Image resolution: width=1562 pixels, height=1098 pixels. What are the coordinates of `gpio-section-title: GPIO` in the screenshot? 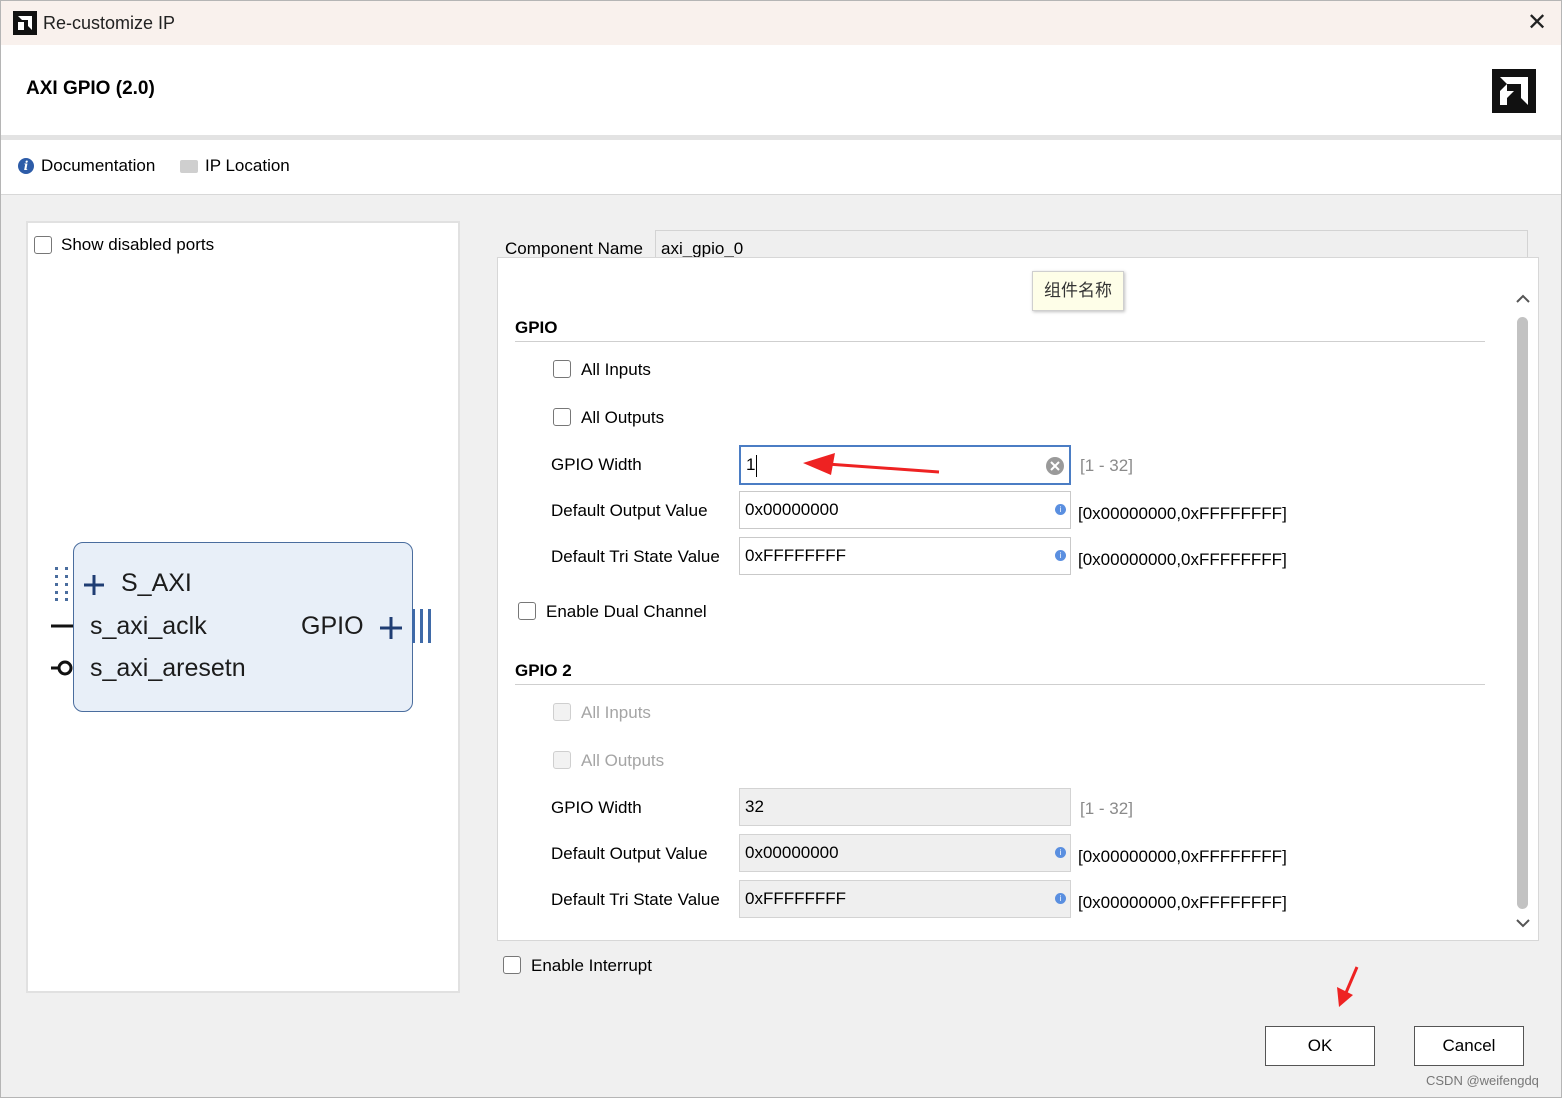 It's located at (536, 327).